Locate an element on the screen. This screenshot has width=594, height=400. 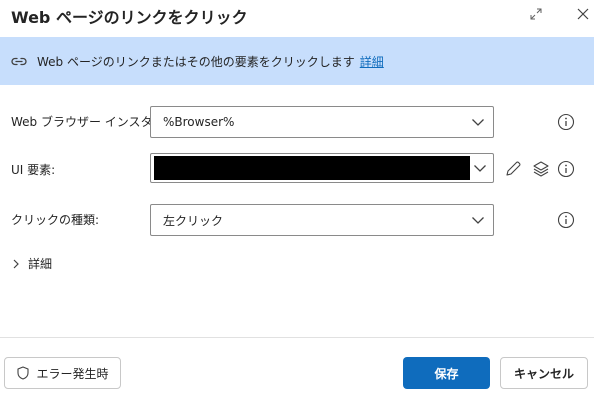
expand-icon is located at coordinates (536, 14).